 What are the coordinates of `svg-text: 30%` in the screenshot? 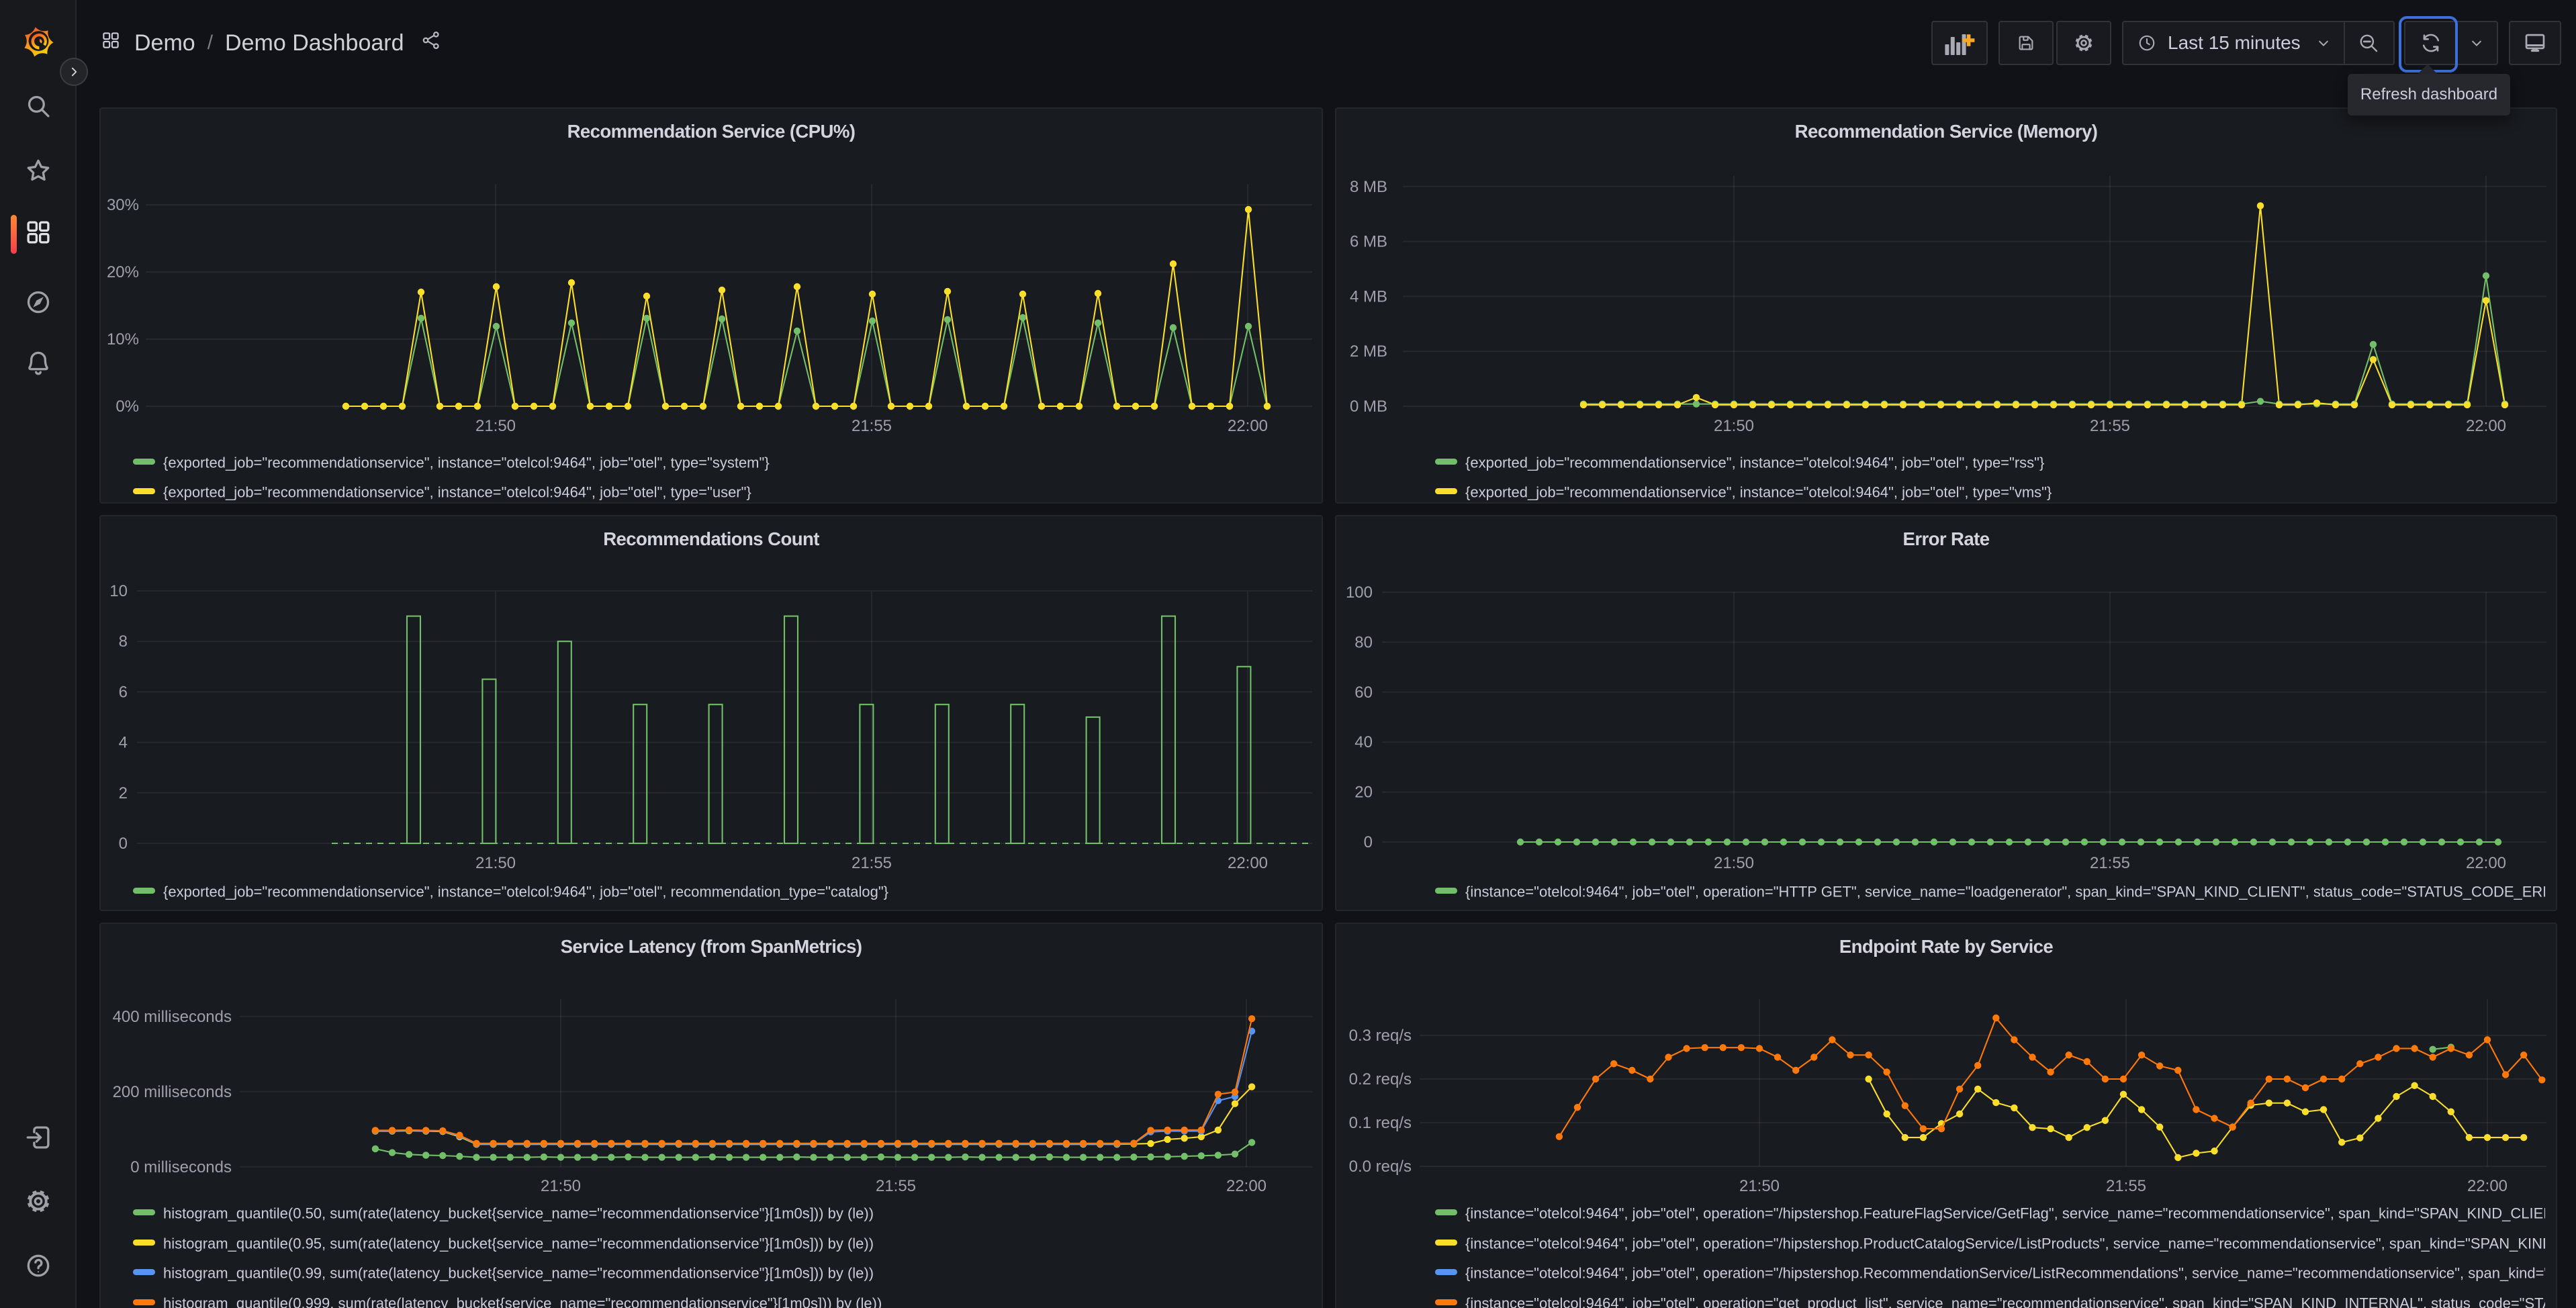 It's located at (123, 205).